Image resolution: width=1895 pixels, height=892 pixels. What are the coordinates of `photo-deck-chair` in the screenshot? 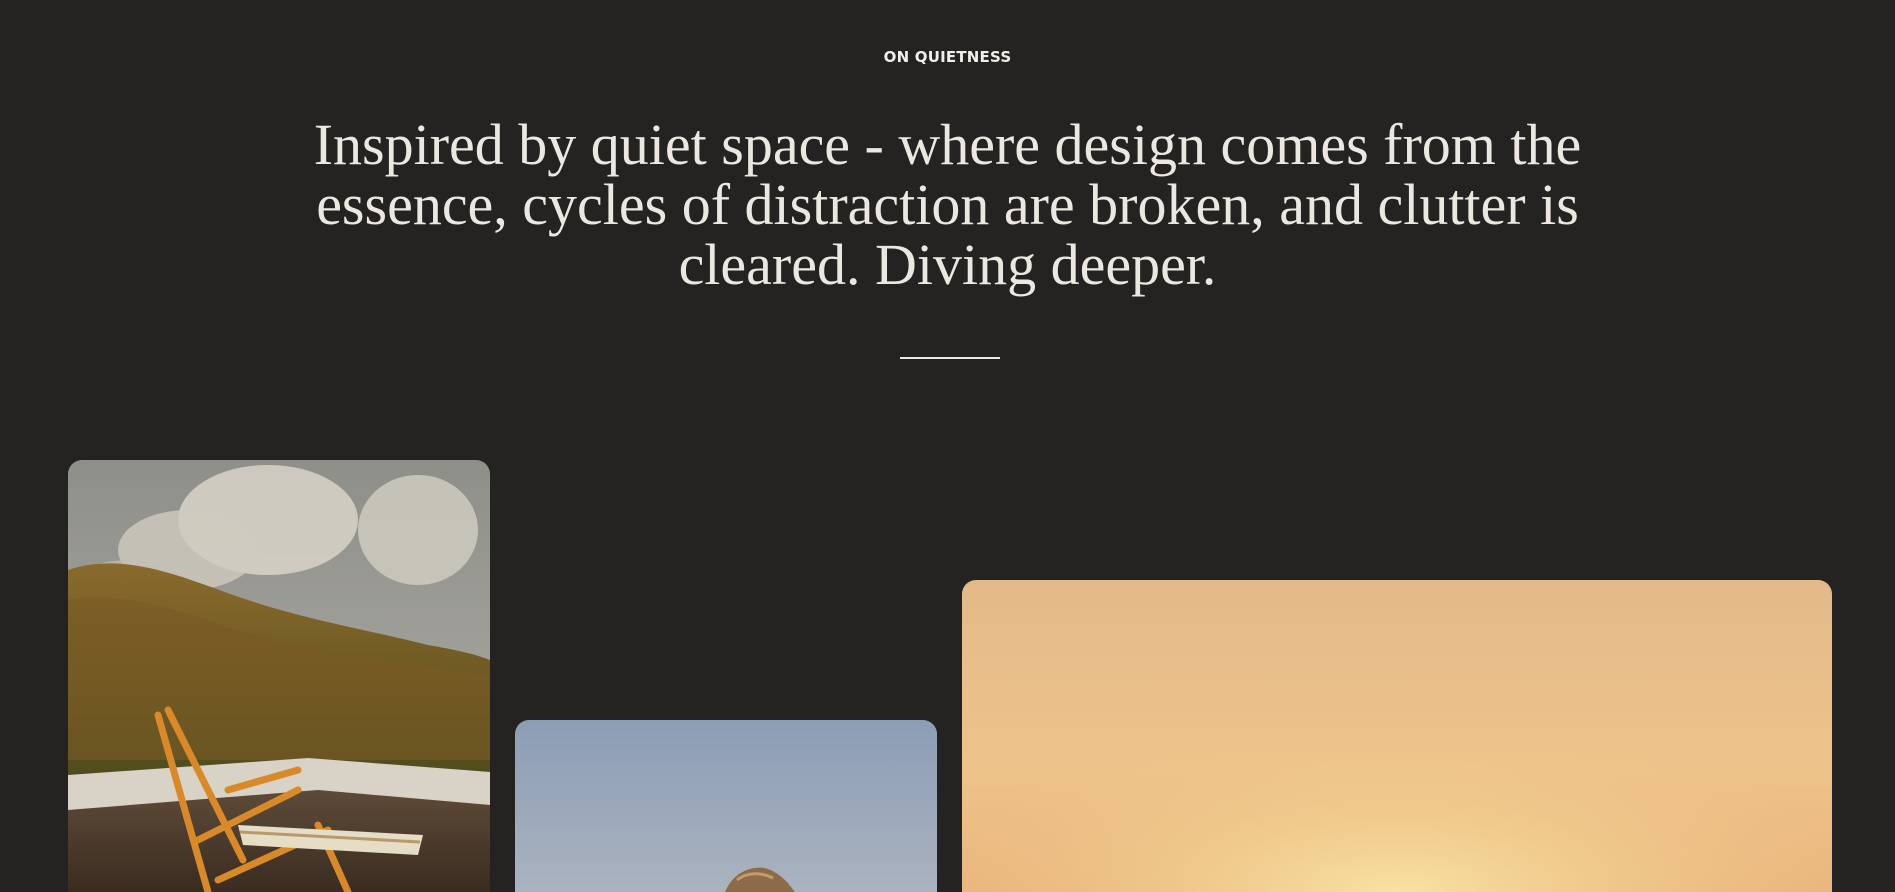 It's located at (279, 676).